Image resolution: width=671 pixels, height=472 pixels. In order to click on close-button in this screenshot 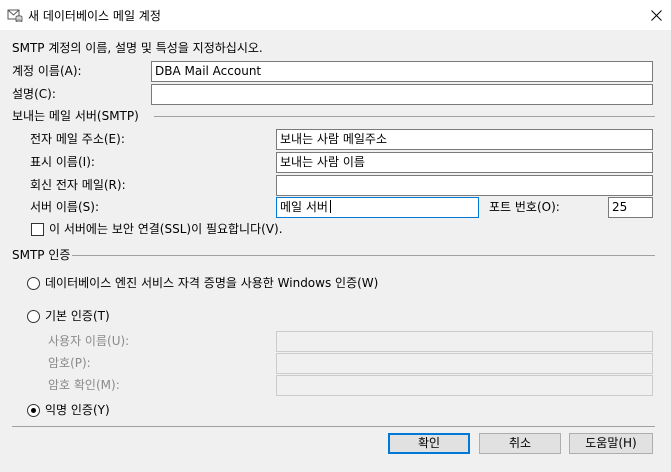, I will do `click(656, 15)`.